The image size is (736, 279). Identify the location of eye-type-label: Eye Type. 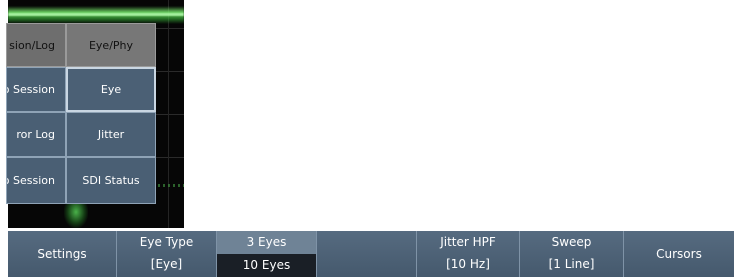
(166, 242).